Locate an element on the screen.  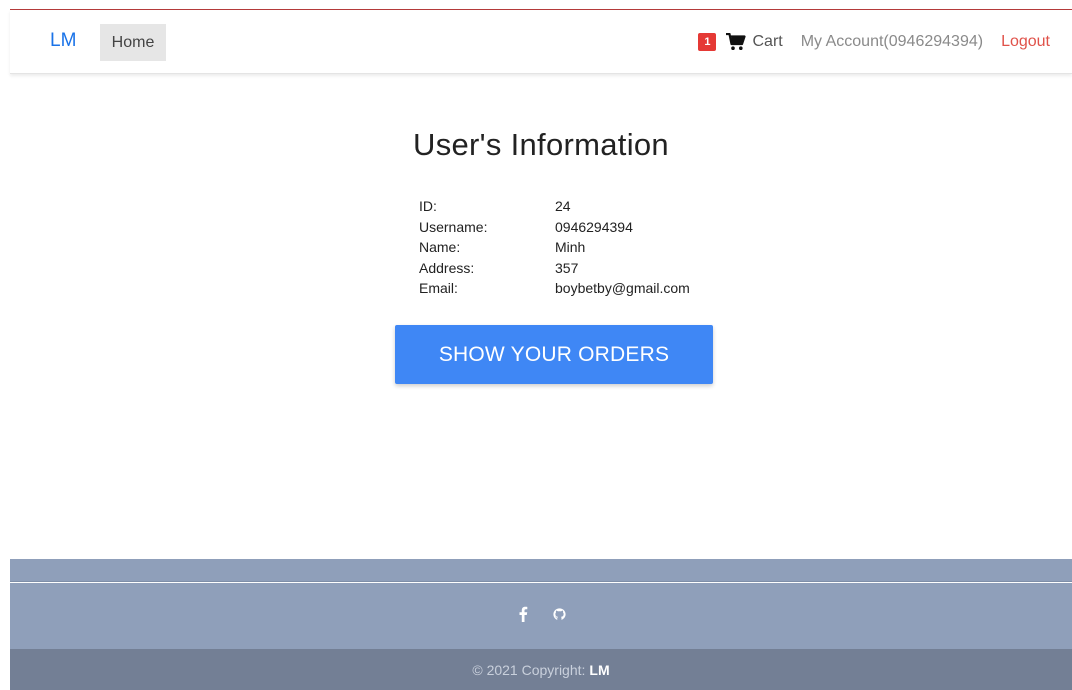
info-row-email: Email: boybetby@gmail.com is located at coordinates (554, 288).